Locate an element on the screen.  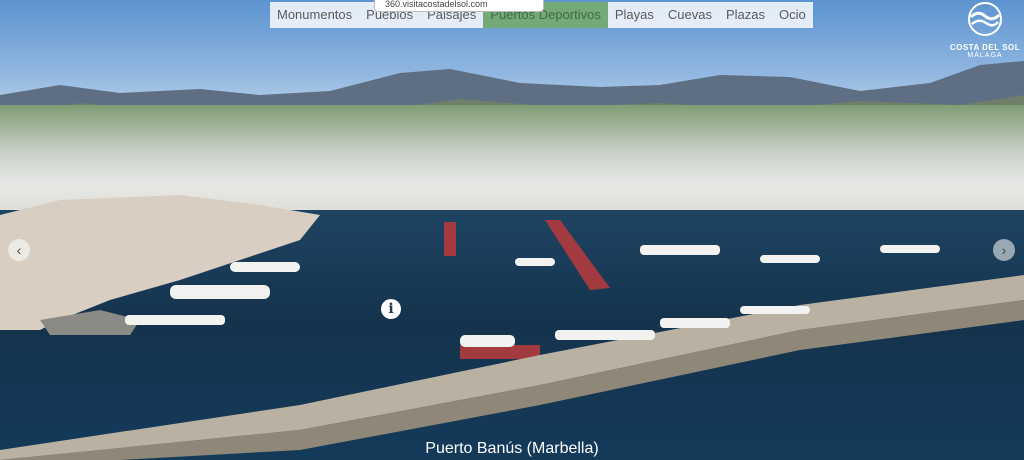
nav-item-monumentos: Monumentos is located at coordinates (314, 15).